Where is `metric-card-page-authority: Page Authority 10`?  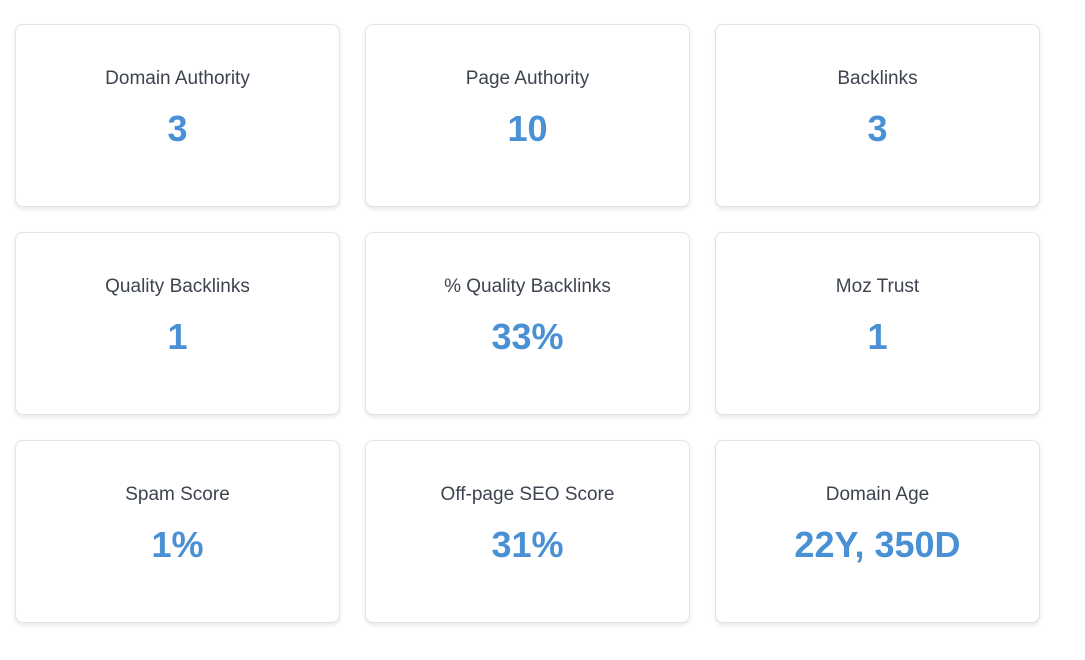 metric-card-page-authority: Page Authority 10 is located at coordinates (527, 115).